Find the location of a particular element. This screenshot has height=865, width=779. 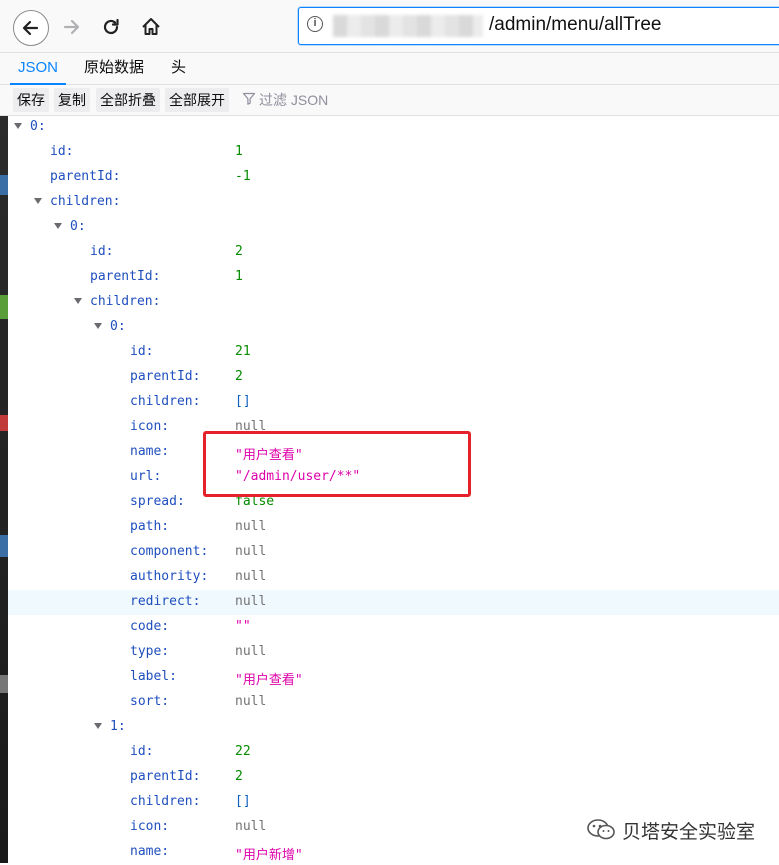

address-bar: i /admin/menu/allTree is located at coordinates (538, 26).